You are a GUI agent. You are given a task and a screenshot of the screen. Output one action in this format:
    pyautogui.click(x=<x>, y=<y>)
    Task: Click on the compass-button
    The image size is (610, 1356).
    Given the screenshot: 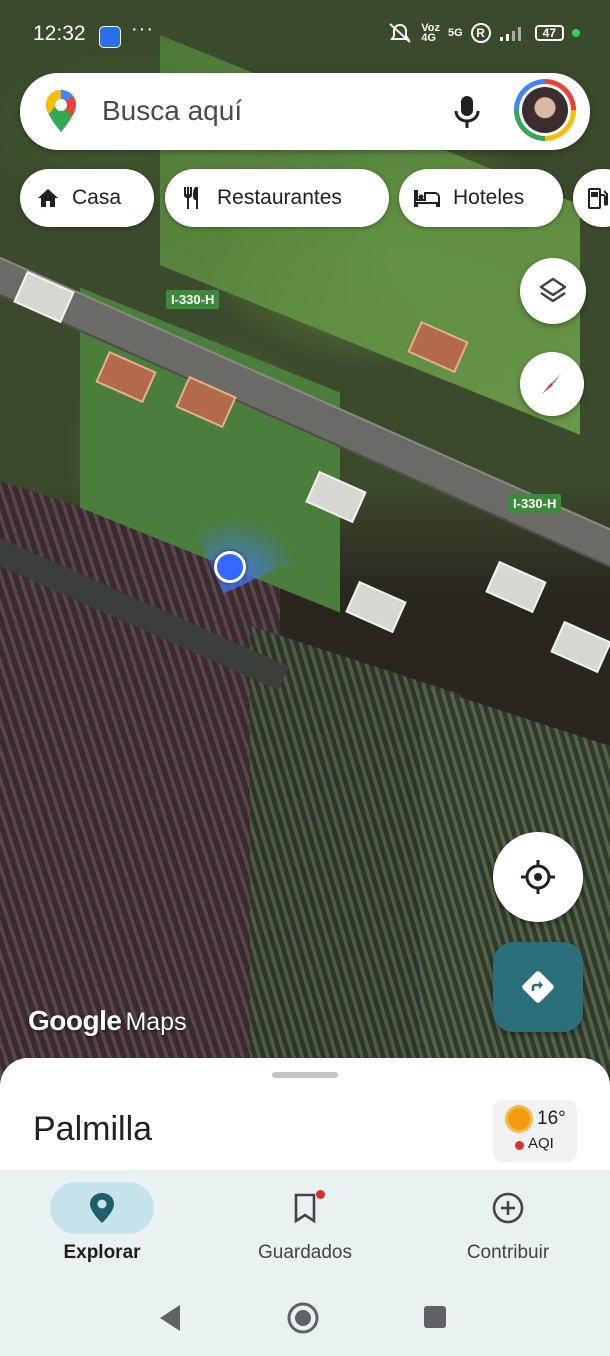 What is the action you would take?
    pyautogui.click(x=552, y=384)
    